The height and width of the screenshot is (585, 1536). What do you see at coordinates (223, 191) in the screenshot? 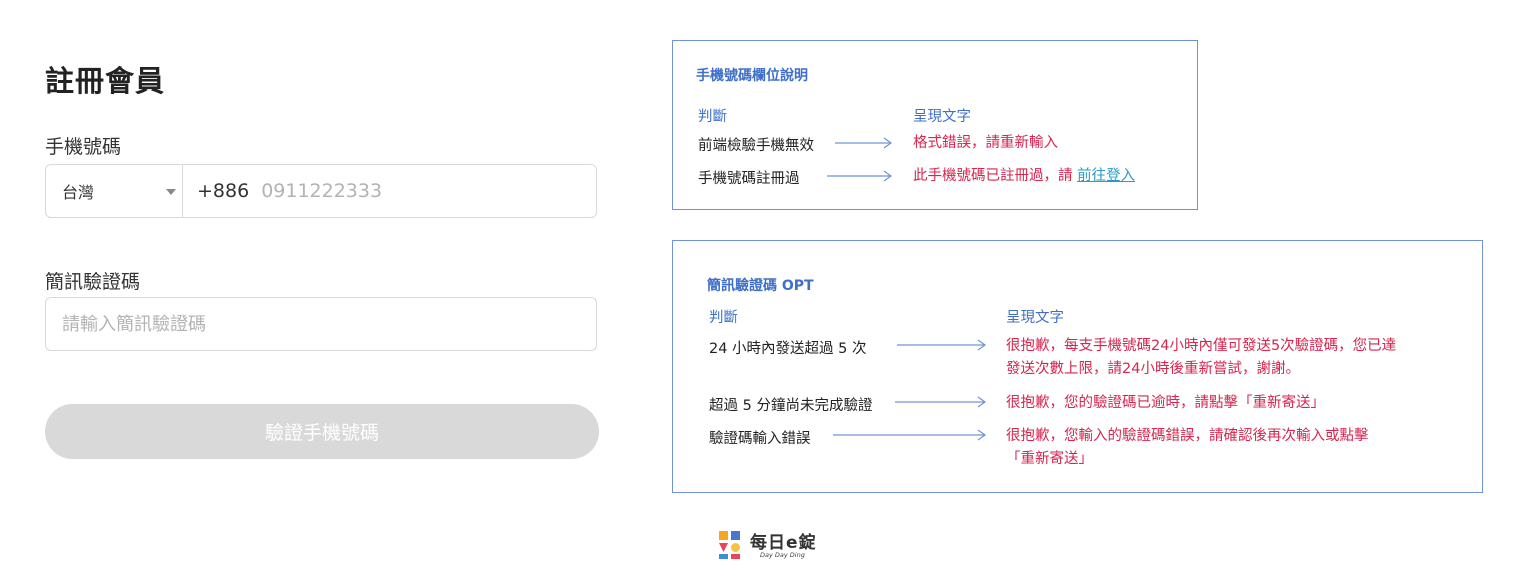
I see `dial-code: +886` at bounding box center [223, 191].